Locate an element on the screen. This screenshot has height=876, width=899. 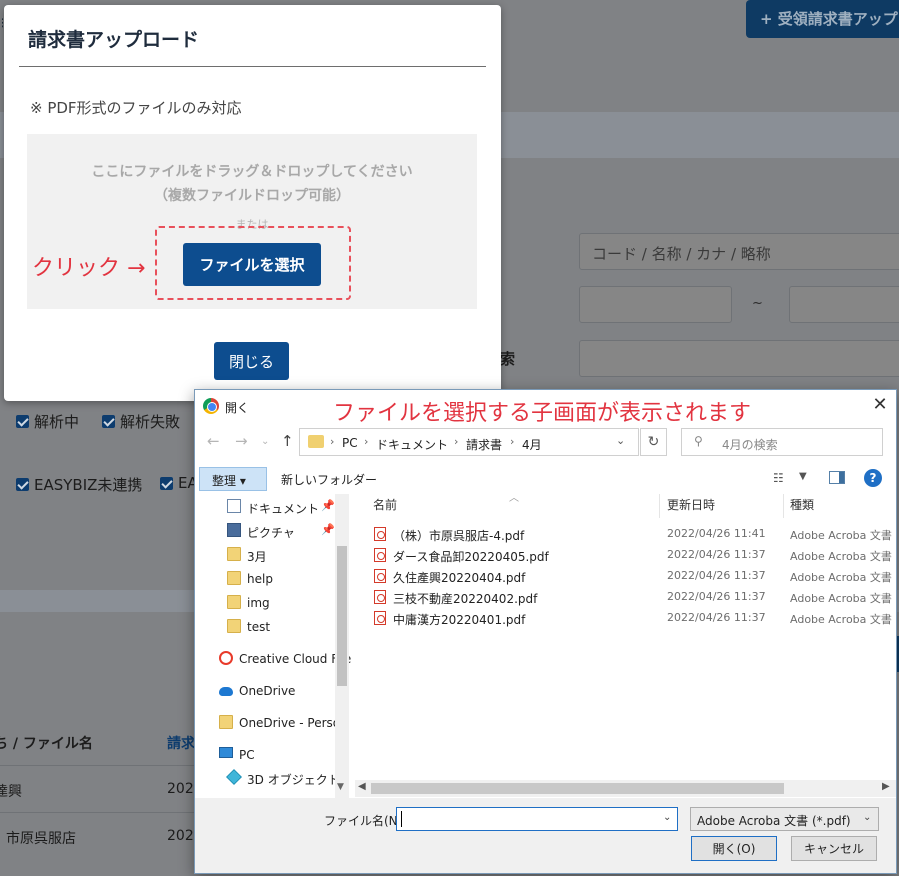
open-button: 開く(O) is located at coordinates (734, 848).